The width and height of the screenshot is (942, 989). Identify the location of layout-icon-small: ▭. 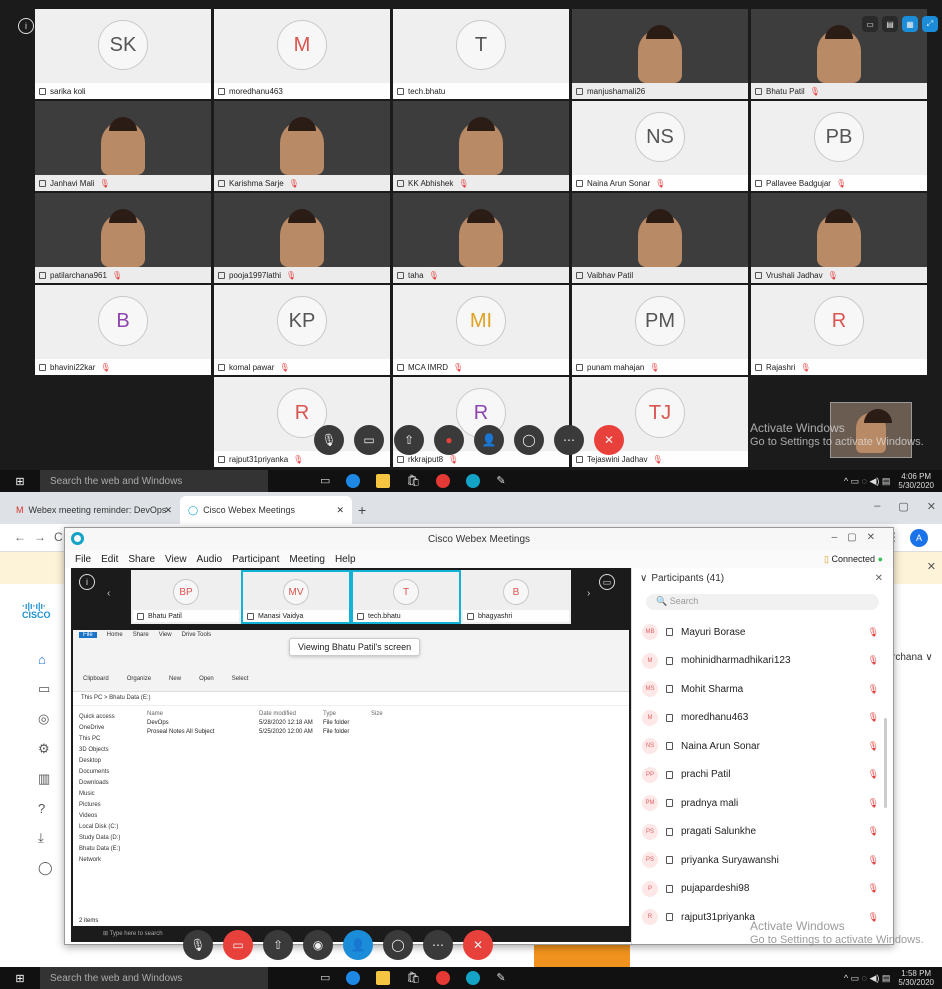
(607, 582).